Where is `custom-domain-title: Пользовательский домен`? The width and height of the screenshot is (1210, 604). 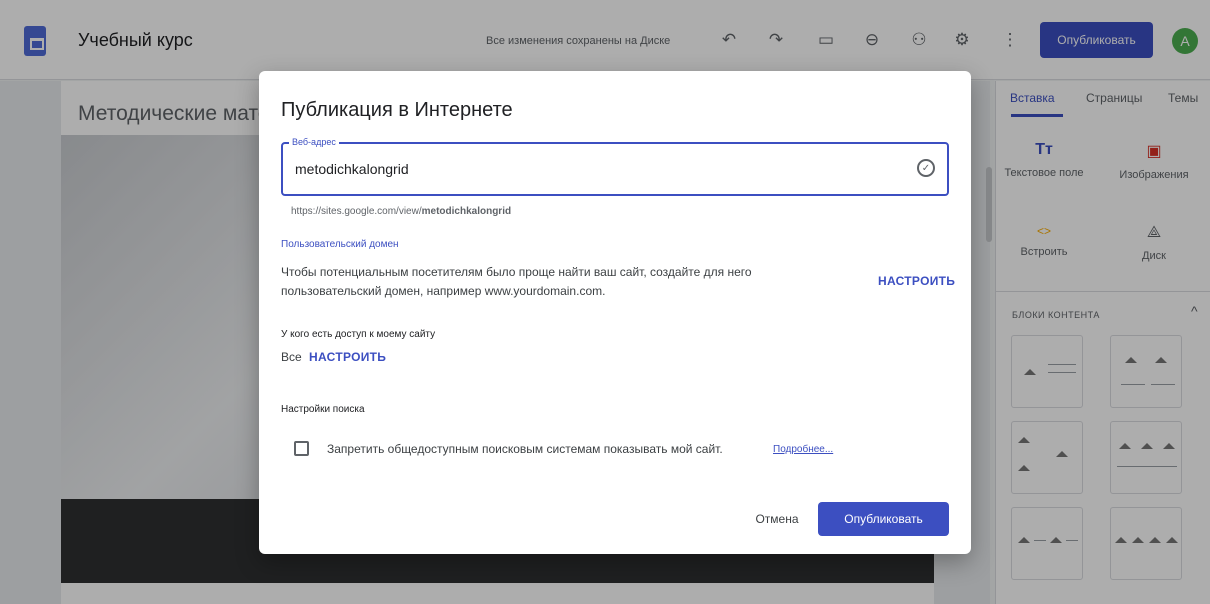 custom-domain-title: Пользовательский домен is located at coordinates (340, 244).